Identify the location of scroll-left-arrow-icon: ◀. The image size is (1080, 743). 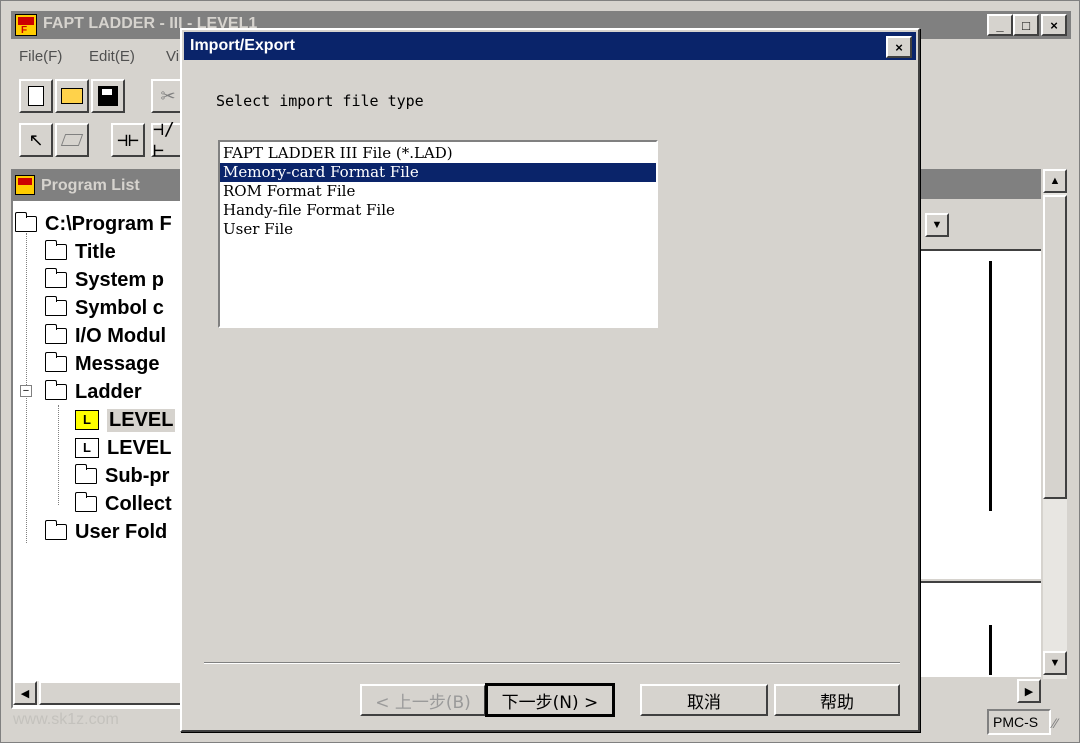
(25, 693).